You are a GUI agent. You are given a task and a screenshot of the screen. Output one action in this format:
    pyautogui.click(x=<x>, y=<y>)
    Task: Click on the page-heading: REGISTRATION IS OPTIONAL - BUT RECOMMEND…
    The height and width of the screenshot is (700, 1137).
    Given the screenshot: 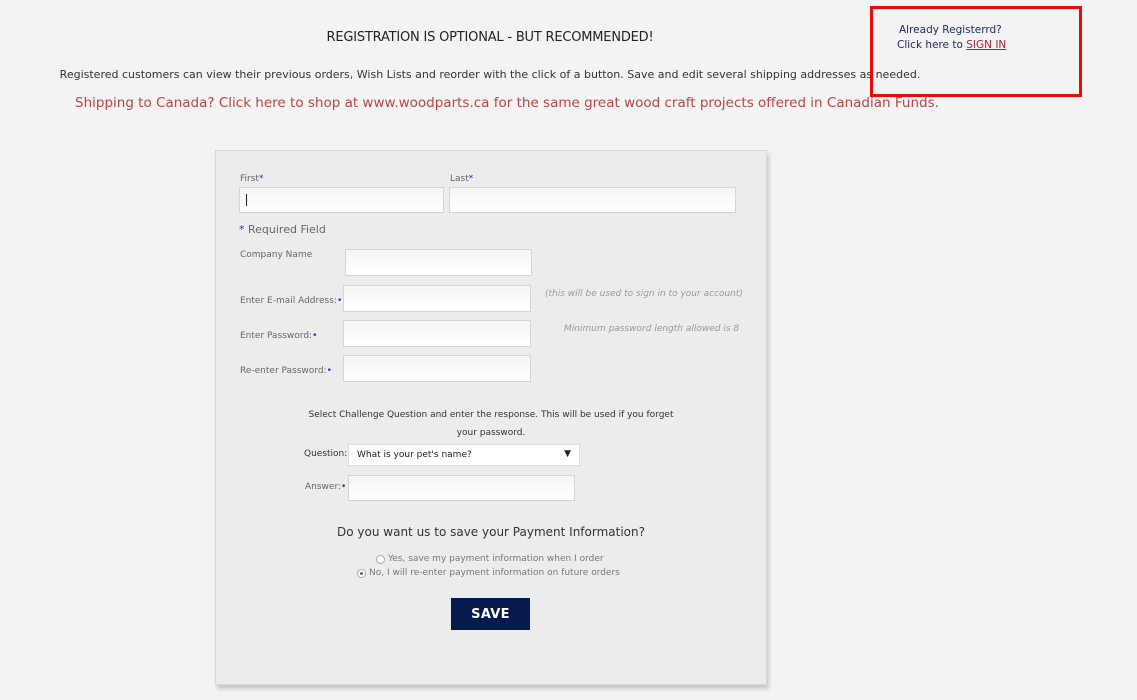 What is the action you would take?
    pyautogui.click(x=490, y=37)
    